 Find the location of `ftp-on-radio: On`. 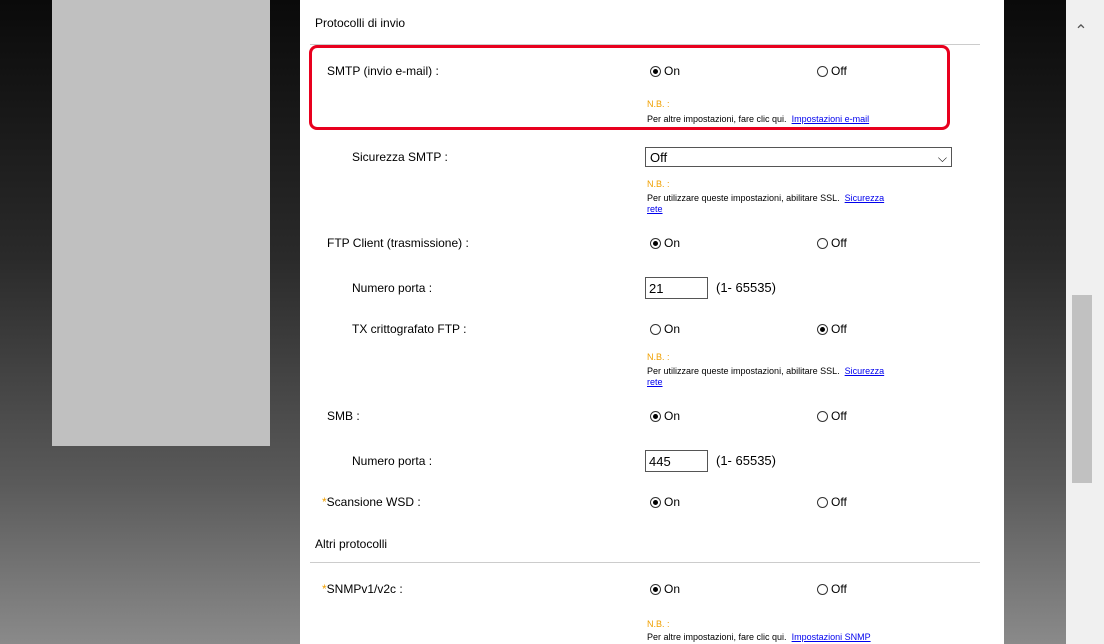

ftp-on-radio: On is located at coordinates (665, 243).